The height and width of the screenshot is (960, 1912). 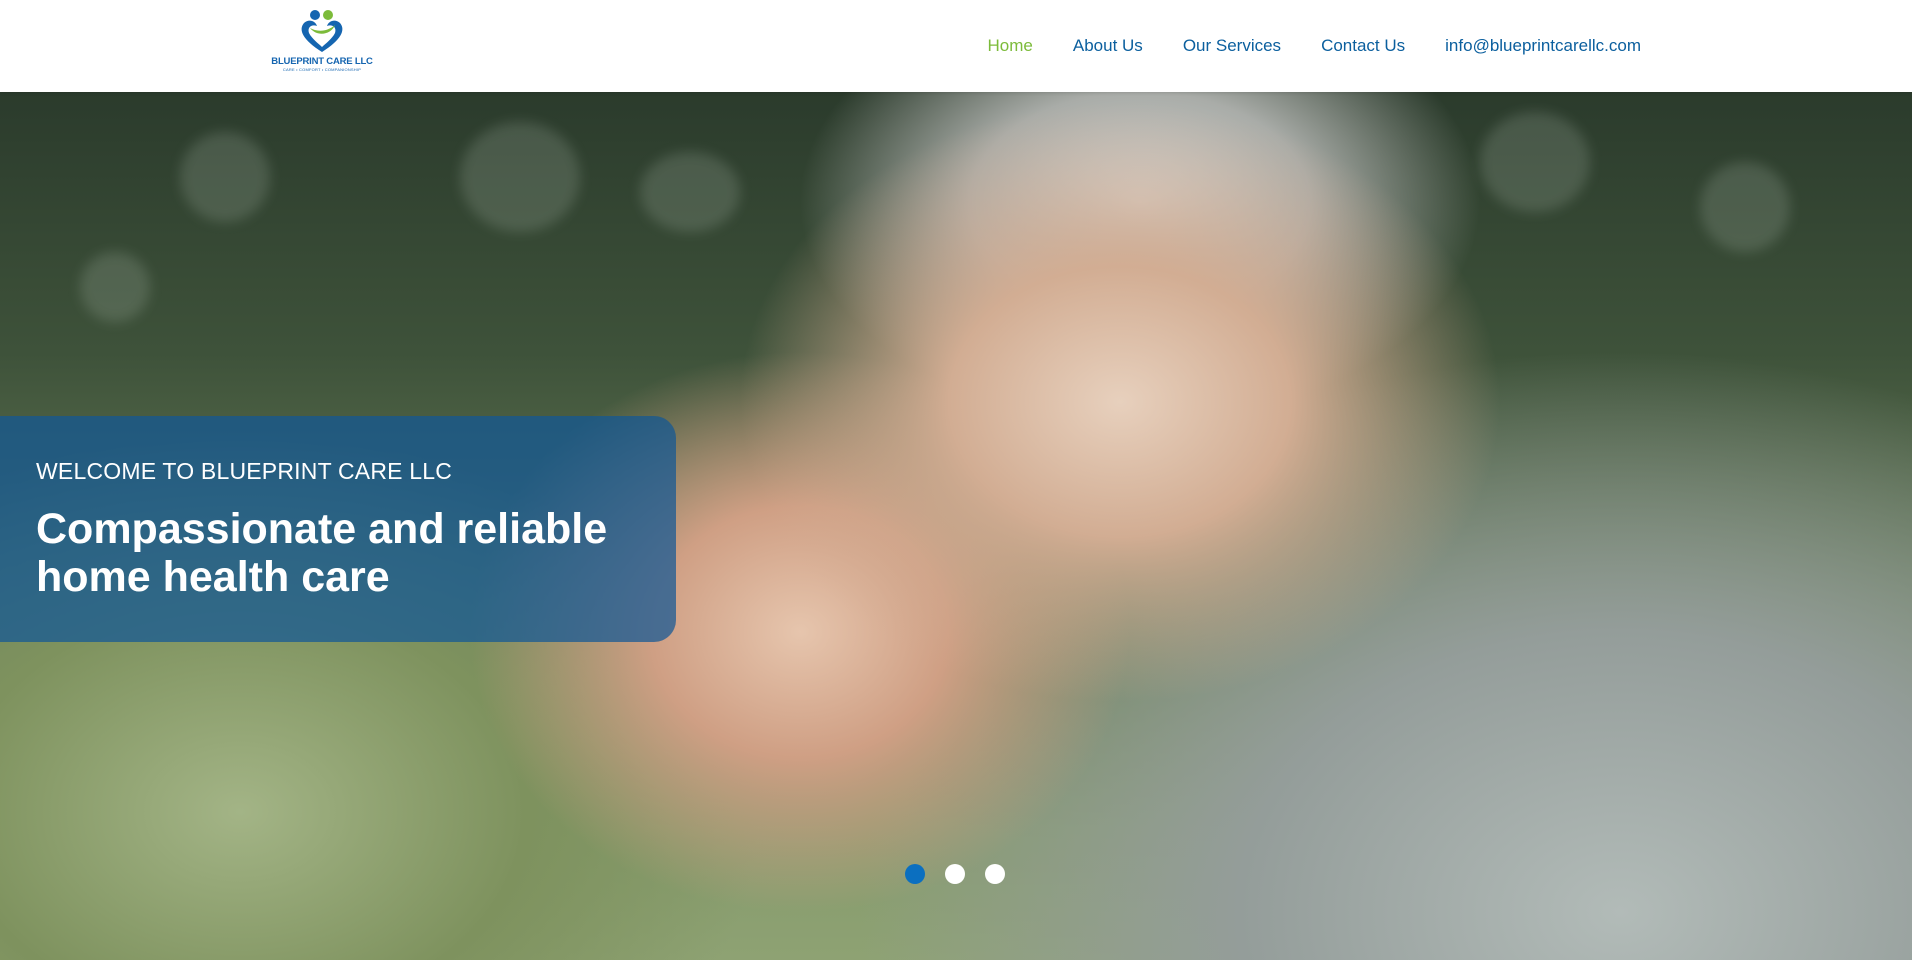 I want to click on nav-item-email: info@blueprintcarellc.com, so click(x=1543, y=46).